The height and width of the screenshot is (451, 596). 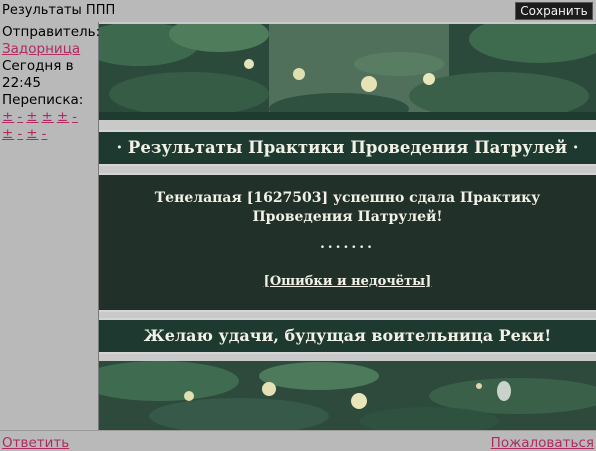 What do you see at coordinates (542, 443) in the screenshot?
I see `report-link: Пожаловаться` at bounding box center [542, 443].